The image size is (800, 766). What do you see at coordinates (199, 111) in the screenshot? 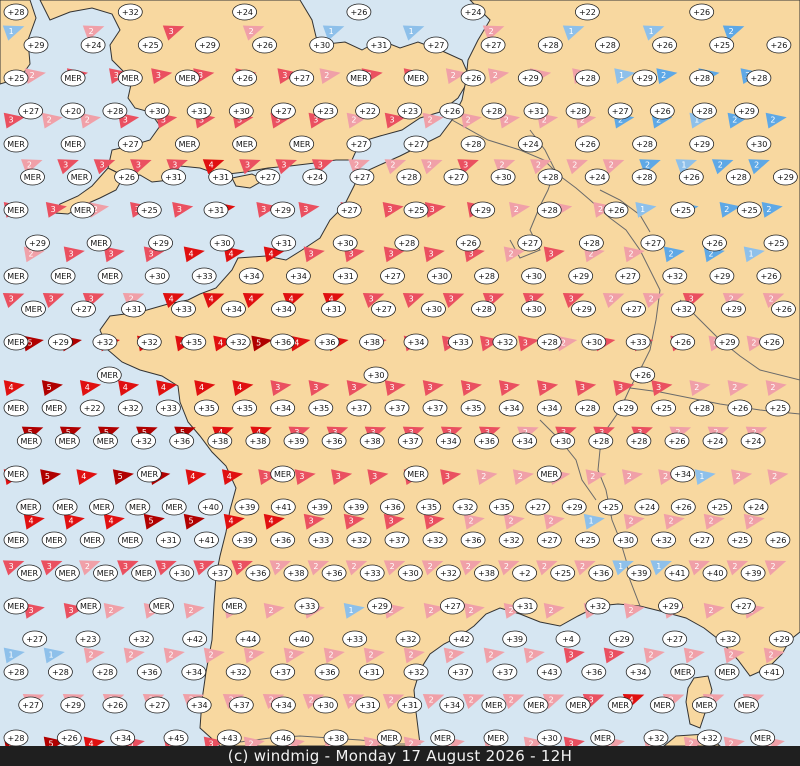
I see `svg-text: +31` at bounding box center [199, 111].